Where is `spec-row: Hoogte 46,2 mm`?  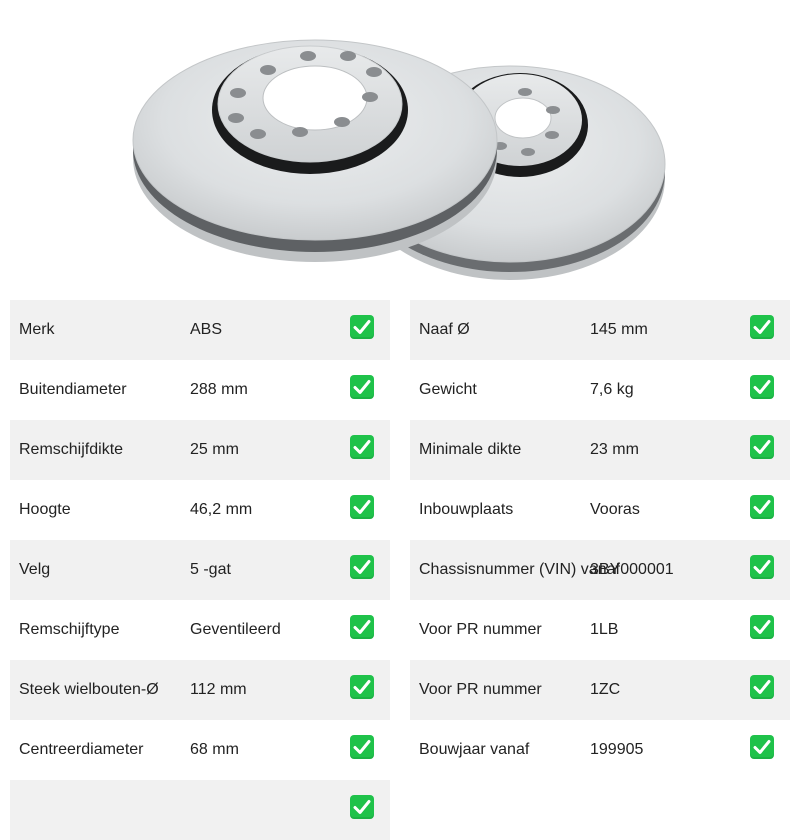 spec-row: Hoogte 46,2 mm is located at coordinates (200, 510).